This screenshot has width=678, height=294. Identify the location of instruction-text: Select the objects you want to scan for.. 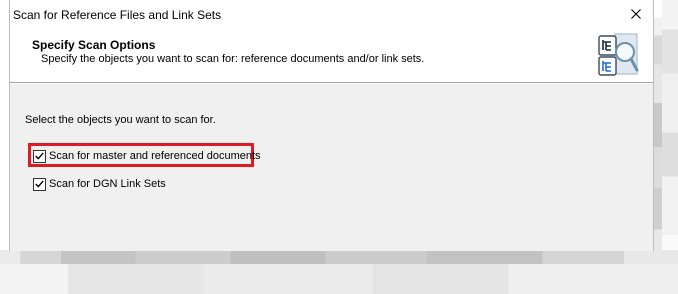
(120, 120).